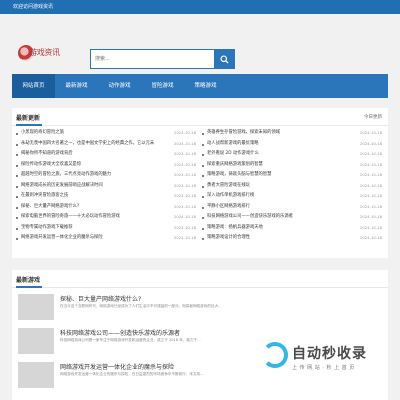 This screenshot has height=400, width=400. What do you see at coordinates (33, 86) in the screenshot?
I see `nav-item-home: 网站首页` at bounding box center [33, 86].